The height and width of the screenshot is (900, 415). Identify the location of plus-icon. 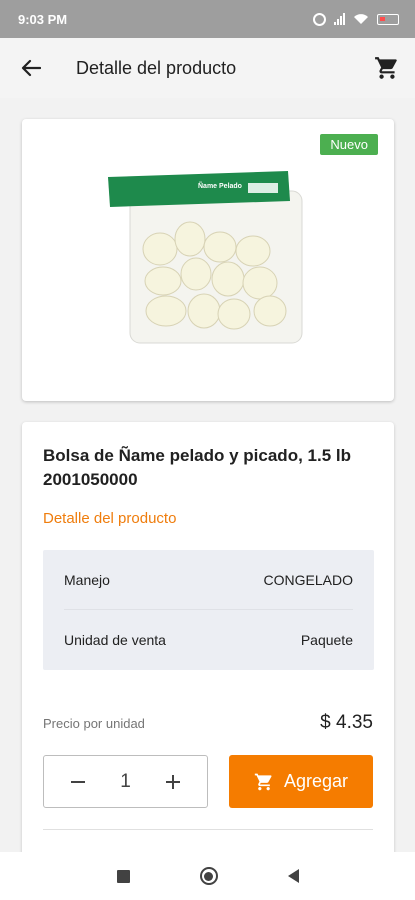
(172, 781).